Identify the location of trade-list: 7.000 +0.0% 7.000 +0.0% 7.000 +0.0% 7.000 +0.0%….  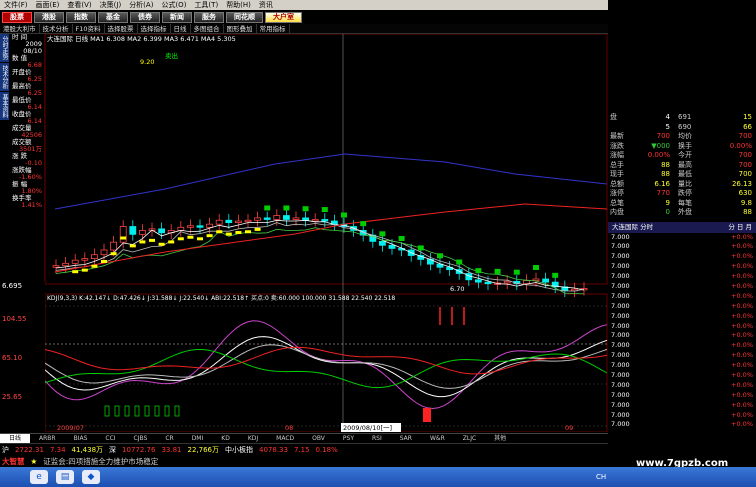
(682, 332).